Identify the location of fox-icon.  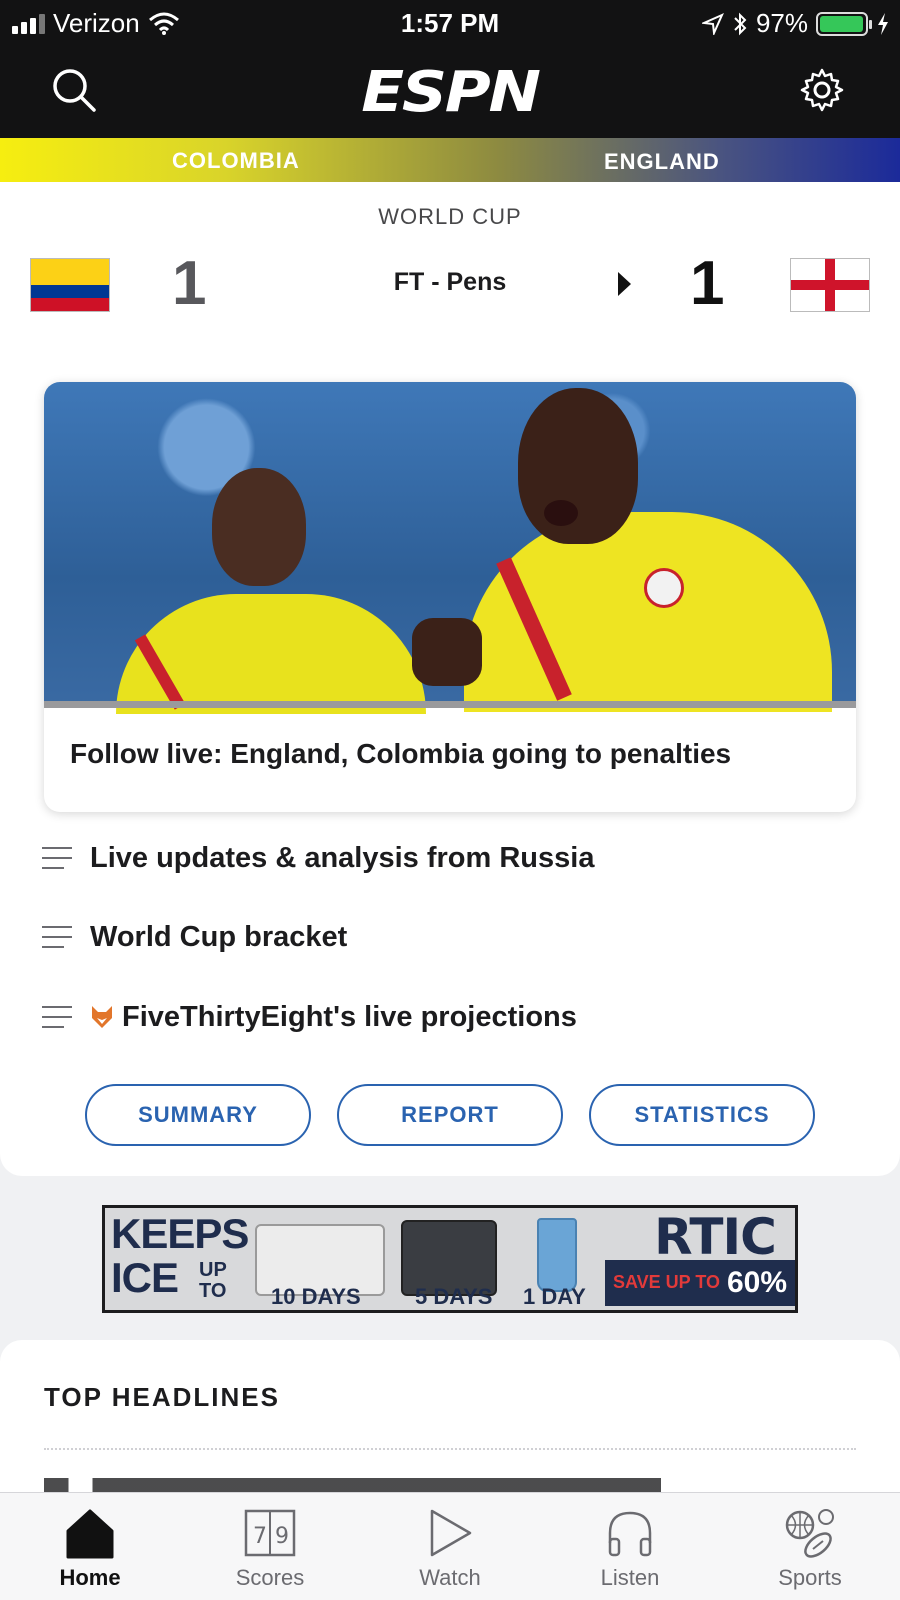
(102, 1017).